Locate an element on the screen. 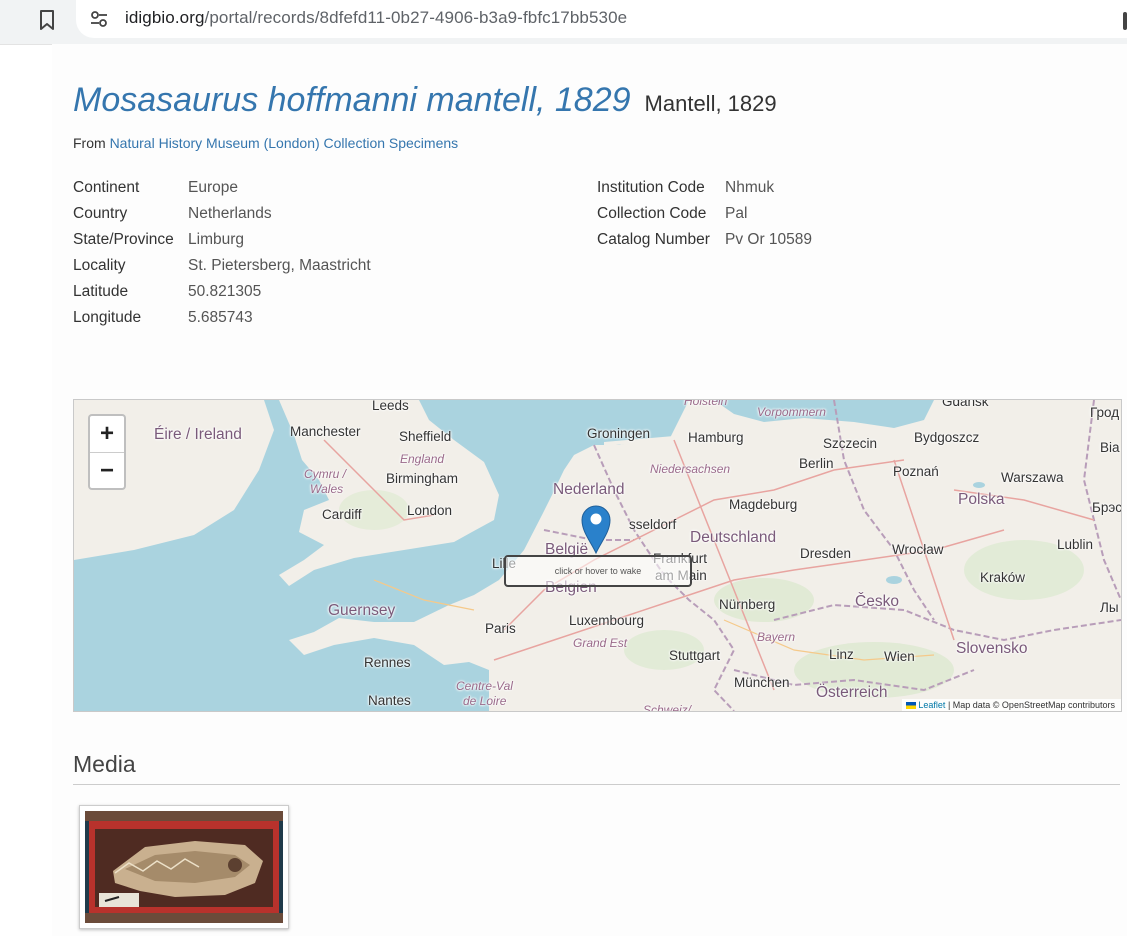 This screenshot has height=936, width=1127. map-label: Leeds is located at coordinates (390, 406).